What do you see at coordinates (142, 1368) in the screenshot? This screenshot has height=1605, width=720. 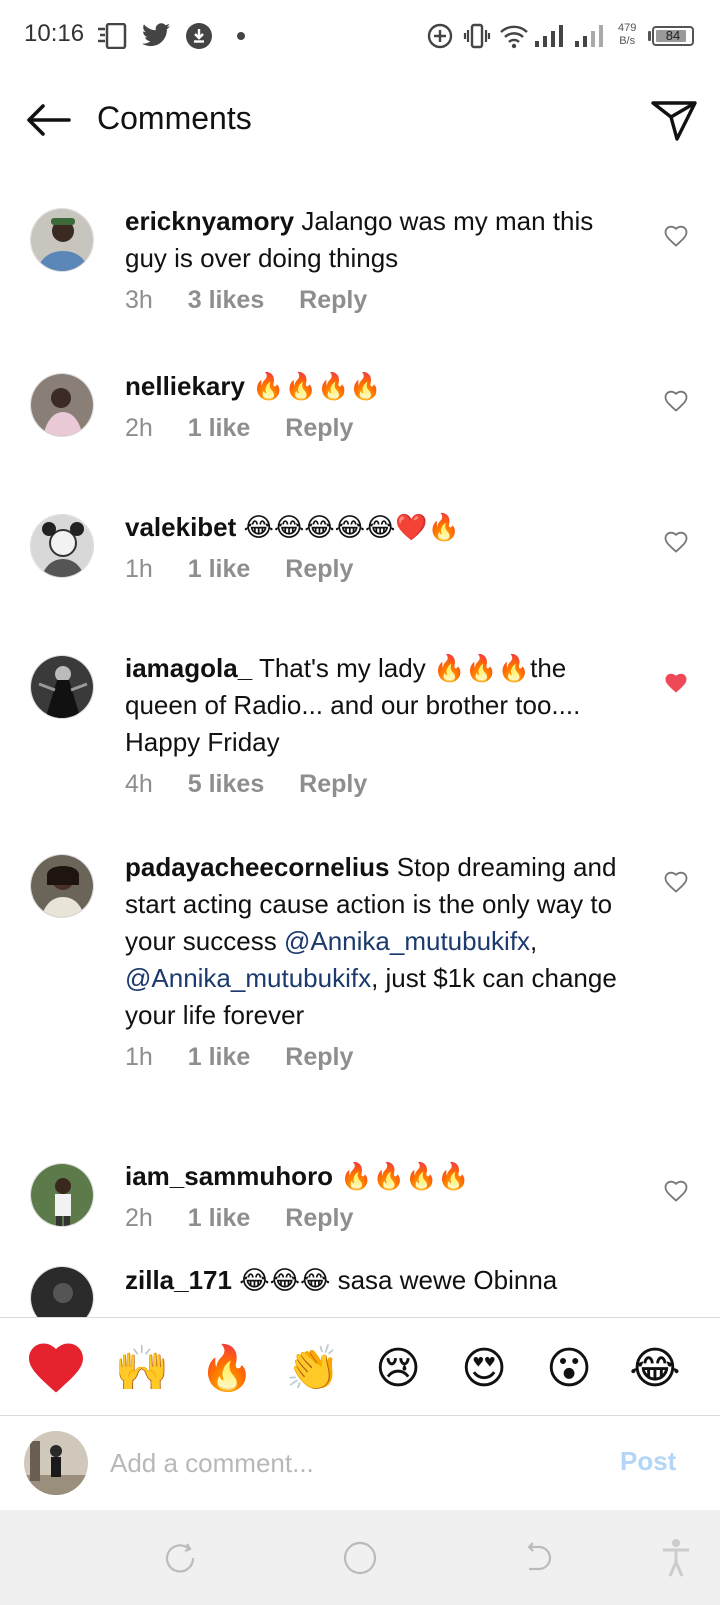 I see `reaction-raised-hands-button: 🙌` at bounding box center [142, 1368].